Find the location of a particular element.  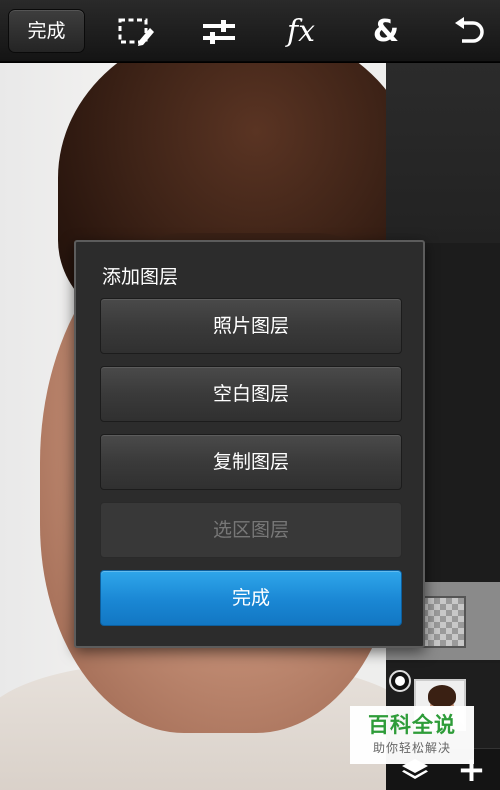

watermark-logo: 百科全说 助你轻松解决 is located at coordinates (412, 735).